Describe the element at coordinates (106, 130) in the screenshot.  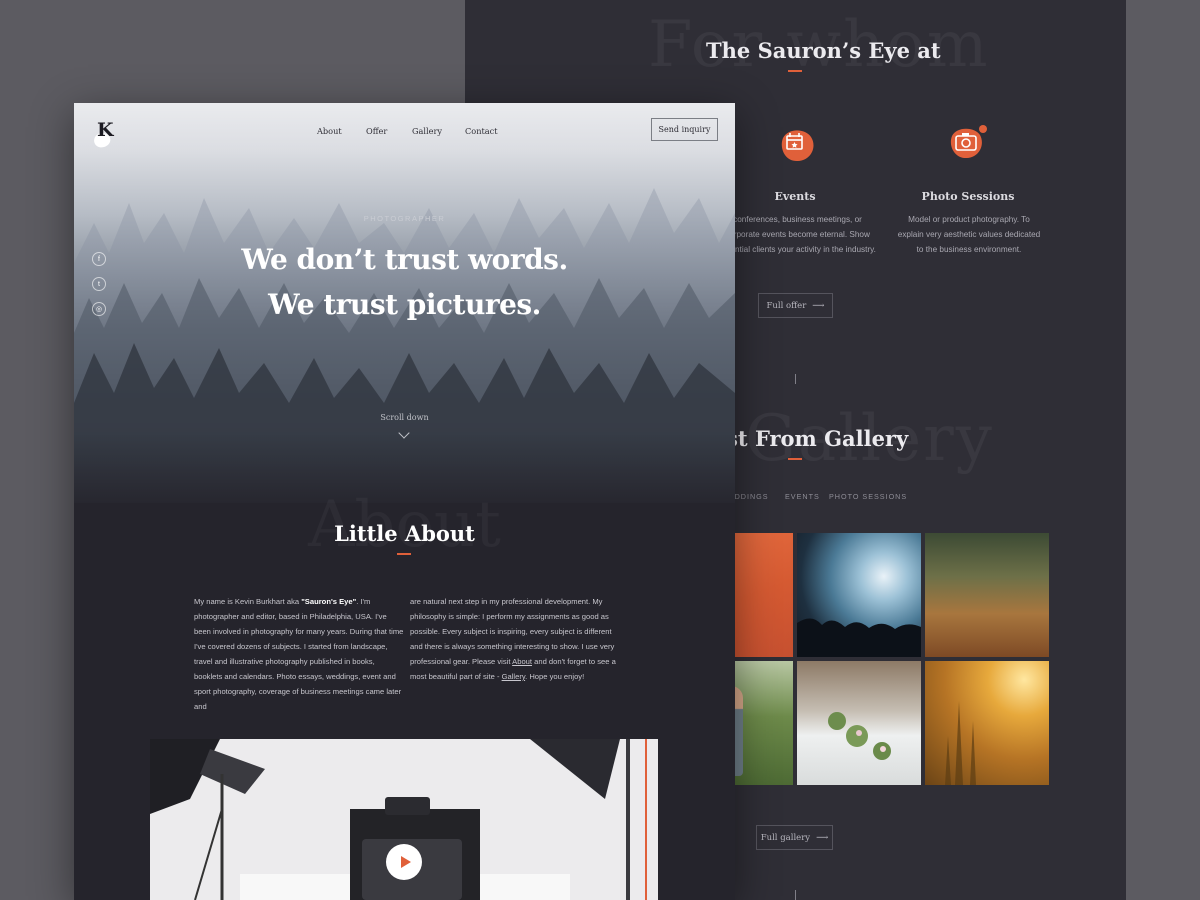
I see `logo-letter: K` at that location.